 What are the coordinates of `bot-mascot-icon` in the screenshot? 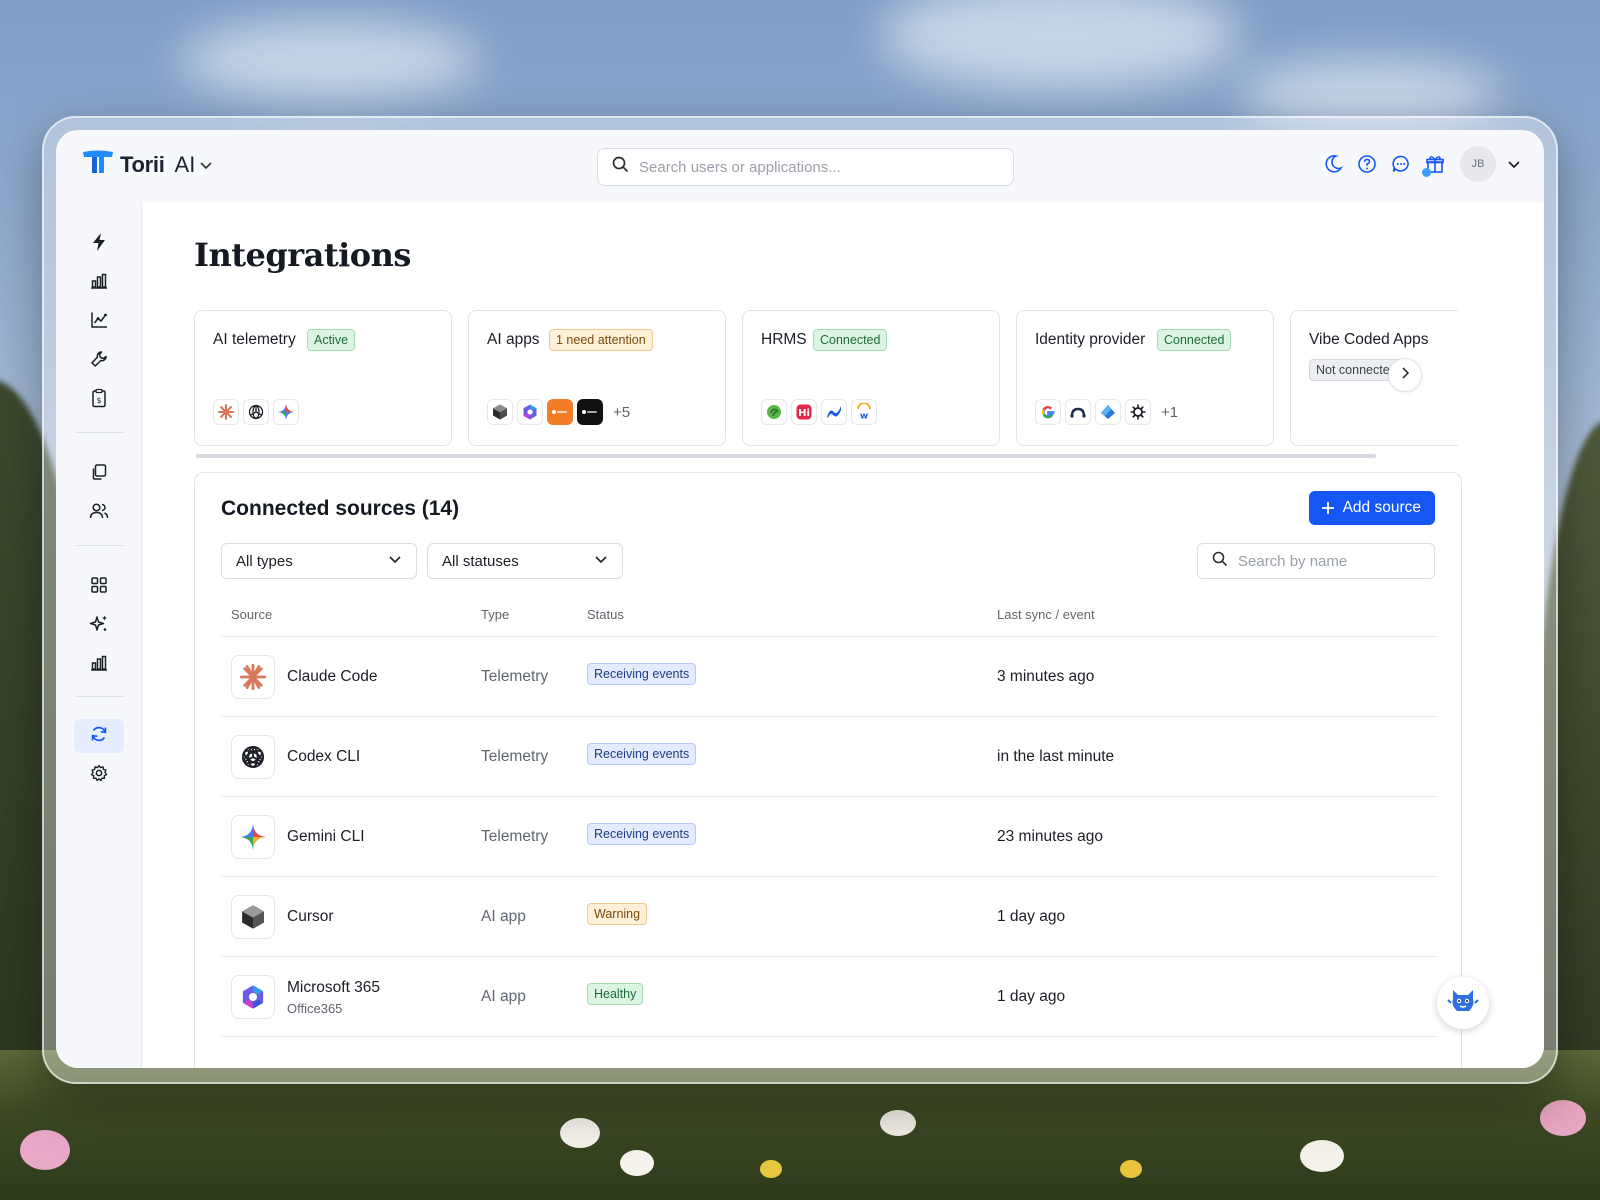 It's located at (1463, 1003).